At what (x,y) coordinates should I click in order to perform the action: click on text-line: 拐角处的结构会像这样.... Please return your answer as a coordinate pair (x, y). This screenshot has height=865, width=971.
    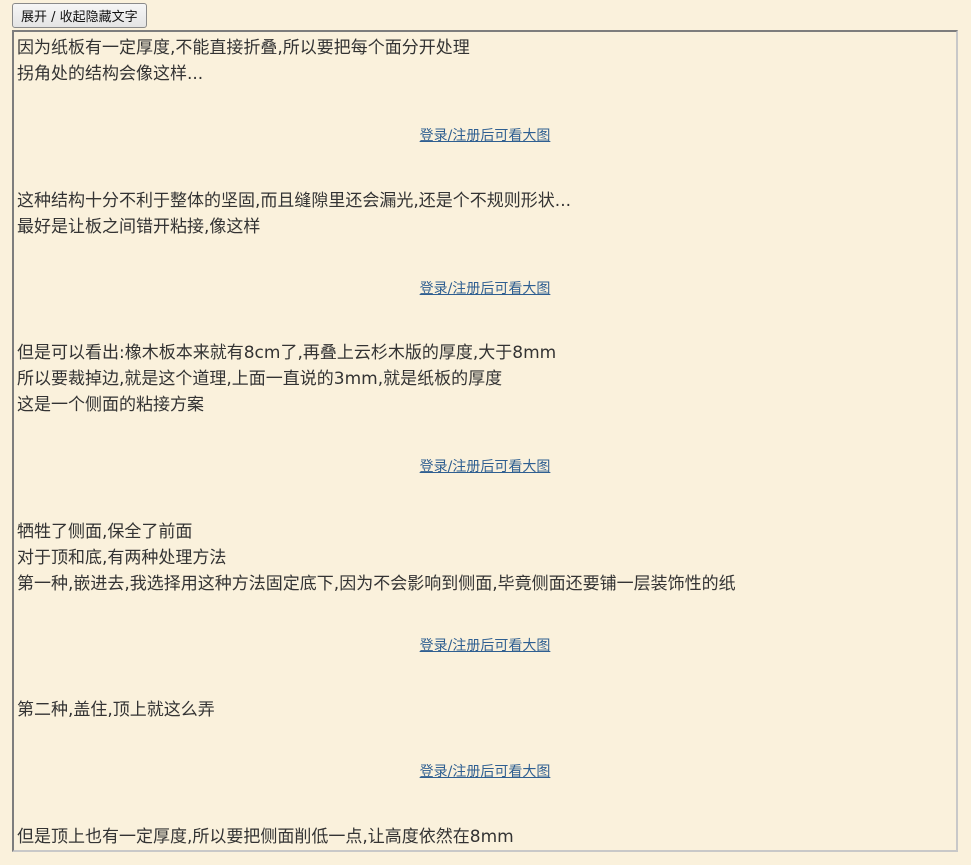
    Looking at the image, I should click on (110, 74).